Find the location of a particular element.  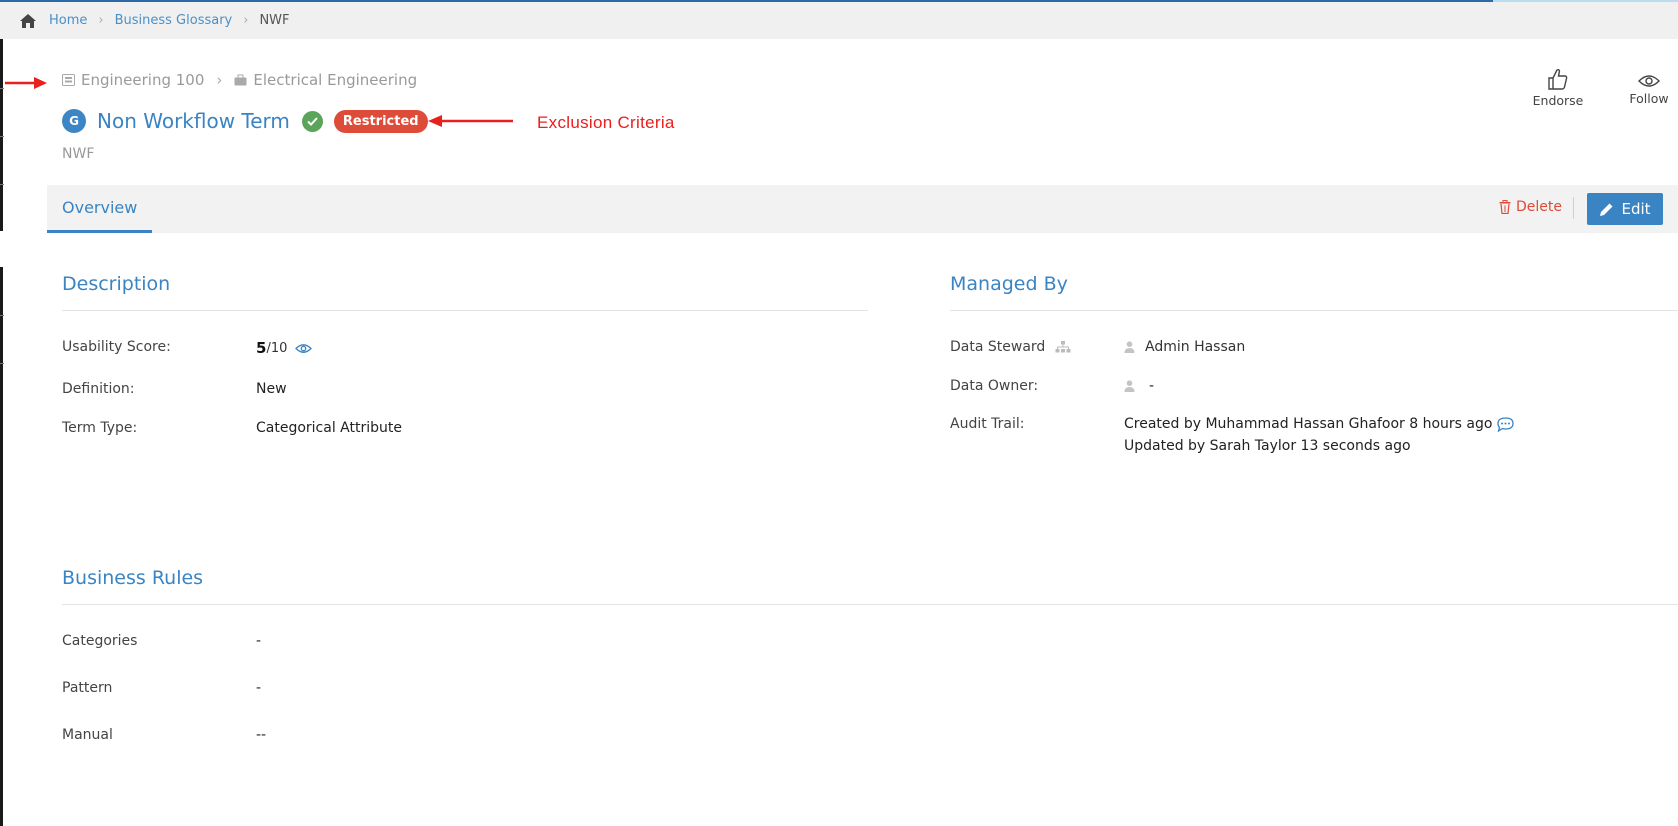

audit-updated-text: Updated by Sarah Taylor 13 seconds ago is located at coordinates (1267, 446).